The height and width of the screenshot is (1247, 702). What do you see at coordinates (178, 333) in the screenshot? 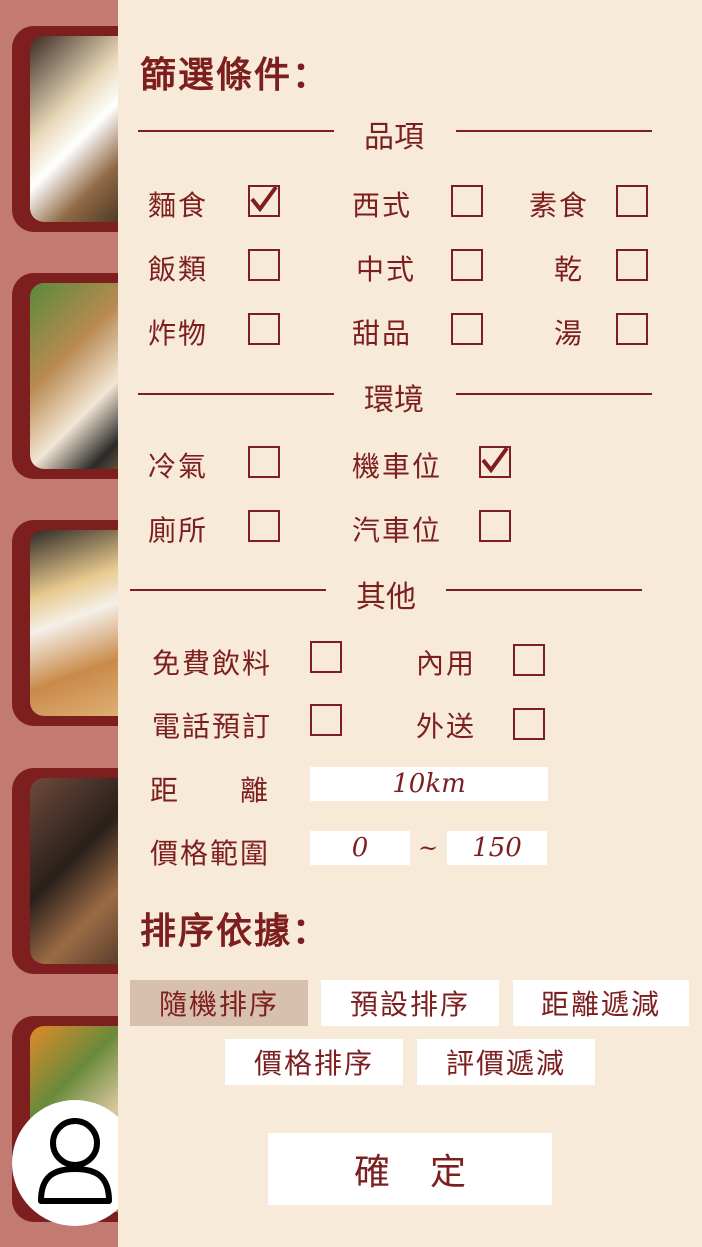
I see `option-label-fried: 炸物` at bounding box center [178, 333].